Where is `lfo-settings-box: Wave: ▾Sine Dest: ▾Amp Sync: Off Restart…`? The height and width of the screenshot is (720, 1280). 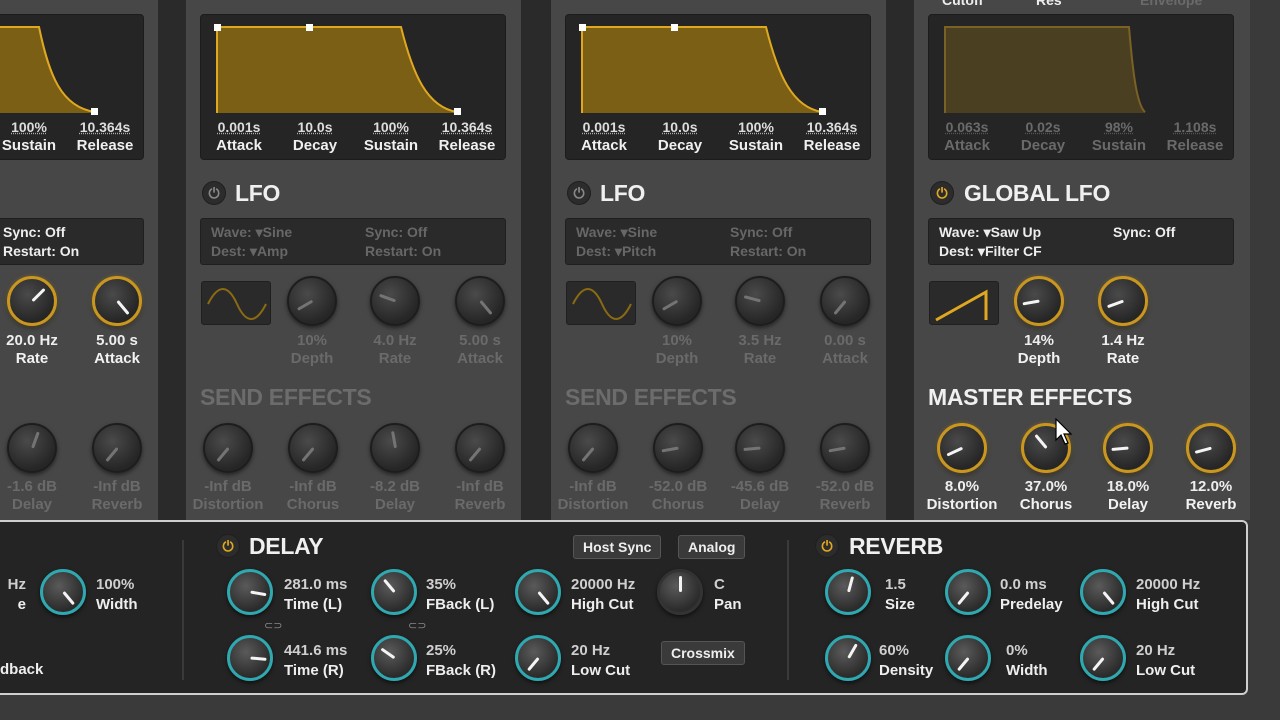 lfo-settings-box: Wave: ▾Sine Dest: ▾Amp Sync: Off Restart… is located at coordinates (353, 241).